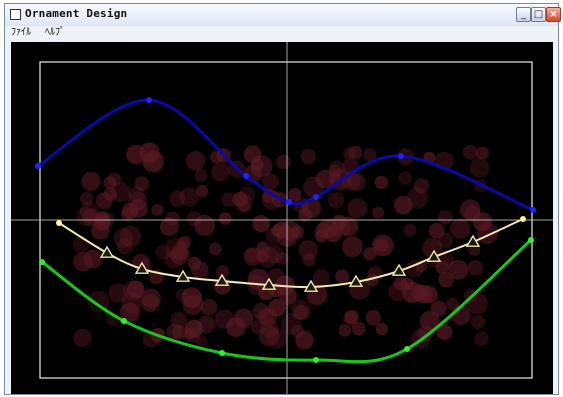 This screenshot has height=397, width=563. I want to click on window-title: Ornament Design, so click(76, 13).